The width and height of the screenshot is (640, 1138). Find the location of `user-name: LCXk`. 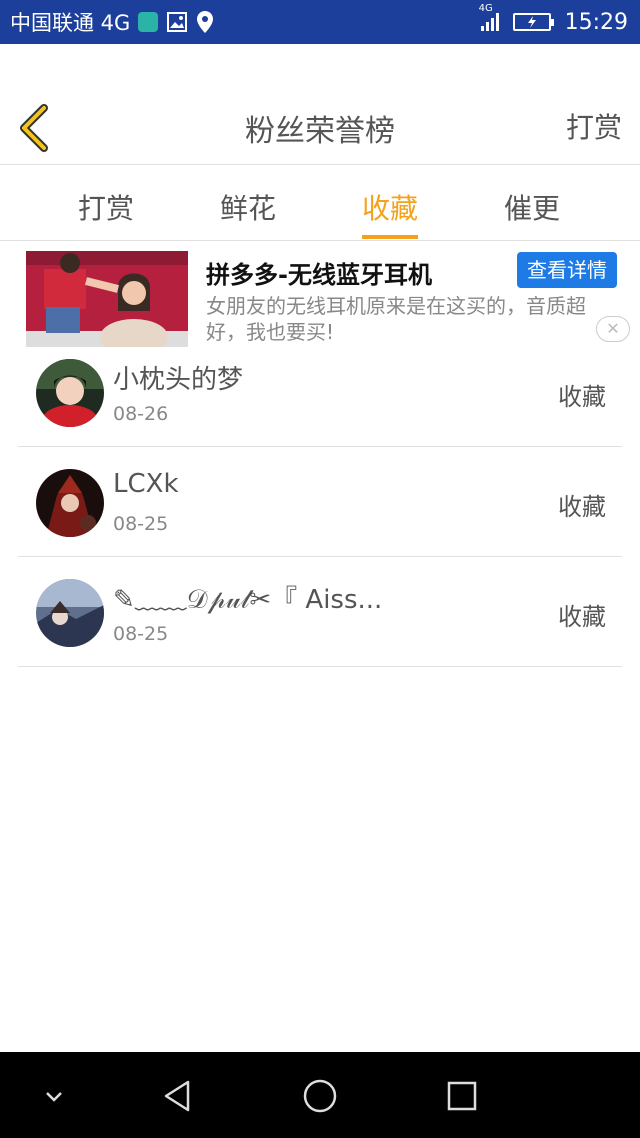

user-name: LCXk is located at coordinates (146, 484).